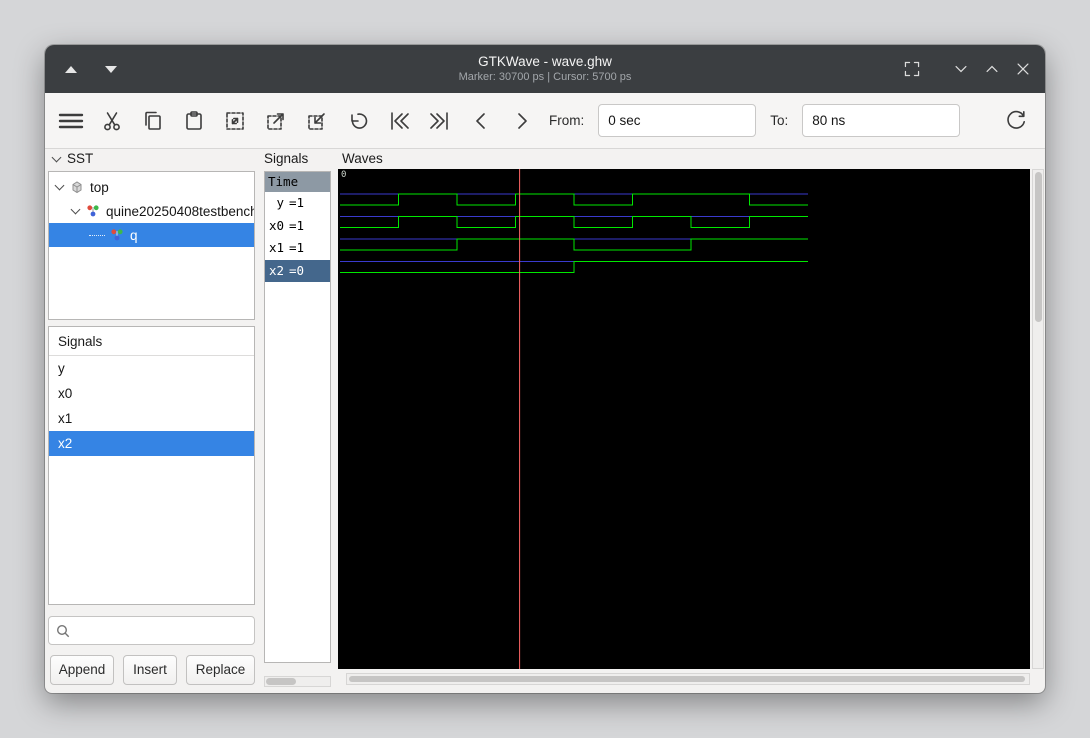  Describe the element at coordinates (56, 157) in the screenshot. I see `sst-collapse-chevron-icon` at that location.